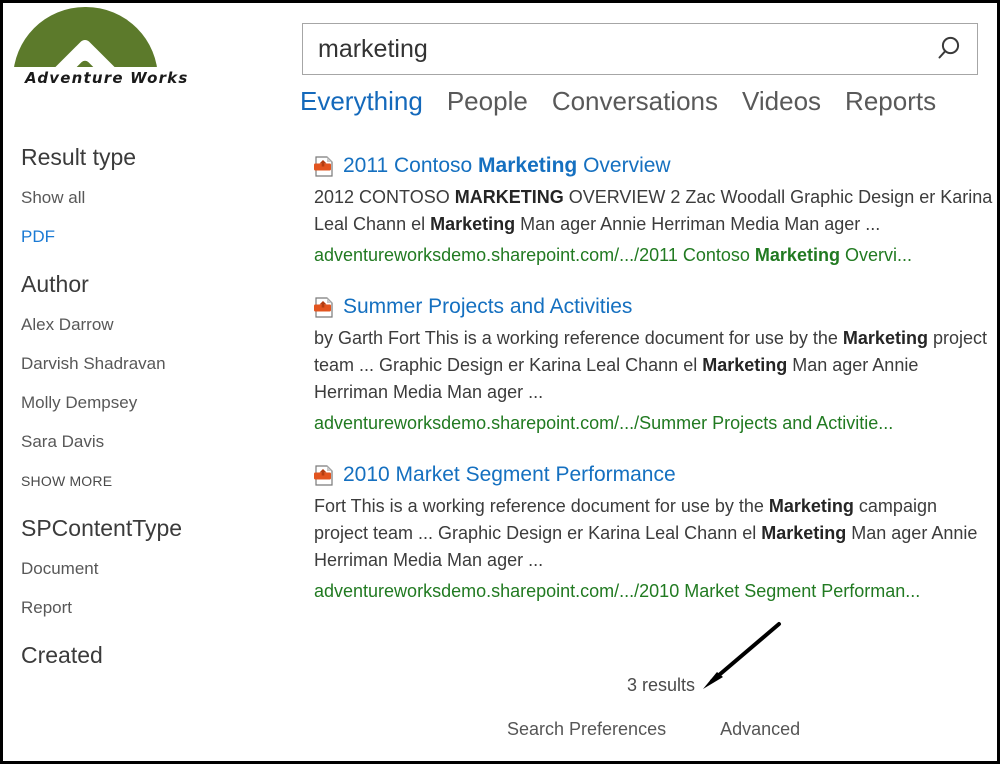 This screenshot has width=1000, height=764. What do you see at coordinates (611, 49) in the screenshot?
I see `search-input` at bounding box center [611, 49].